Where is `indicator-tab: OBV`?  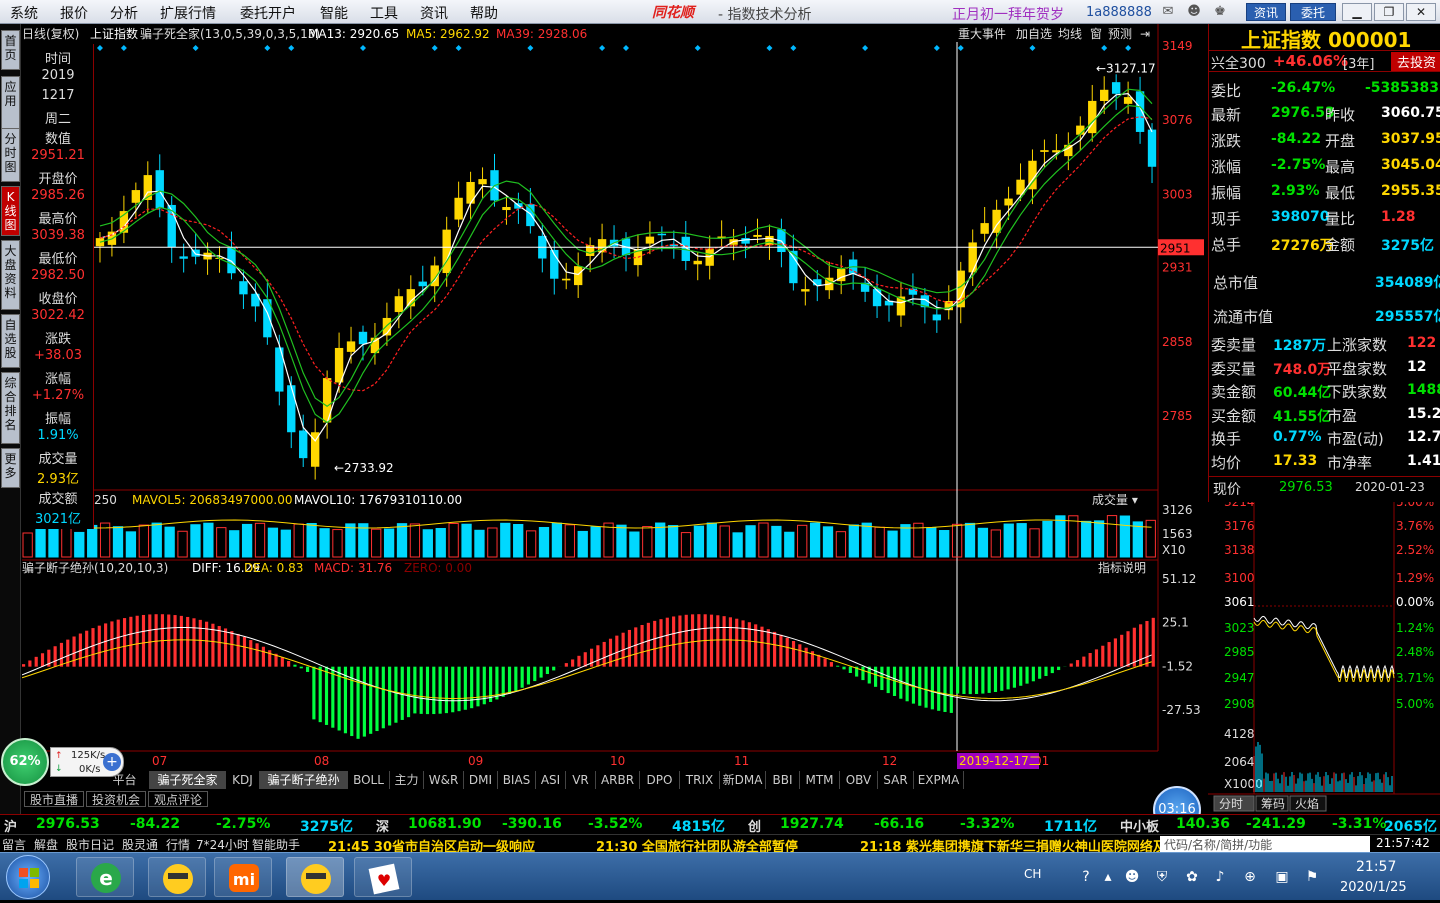 indicator-tab: OBV is located at coordinates (859, 780).